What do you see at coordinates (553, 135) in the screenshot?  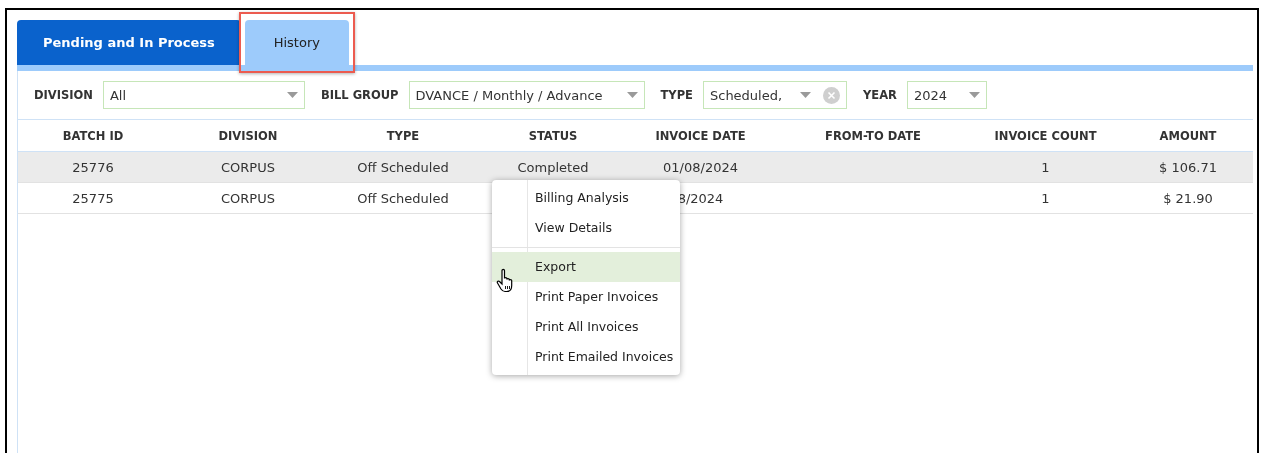 I see `column-header: STATUS` at bounding box center [553, 135].